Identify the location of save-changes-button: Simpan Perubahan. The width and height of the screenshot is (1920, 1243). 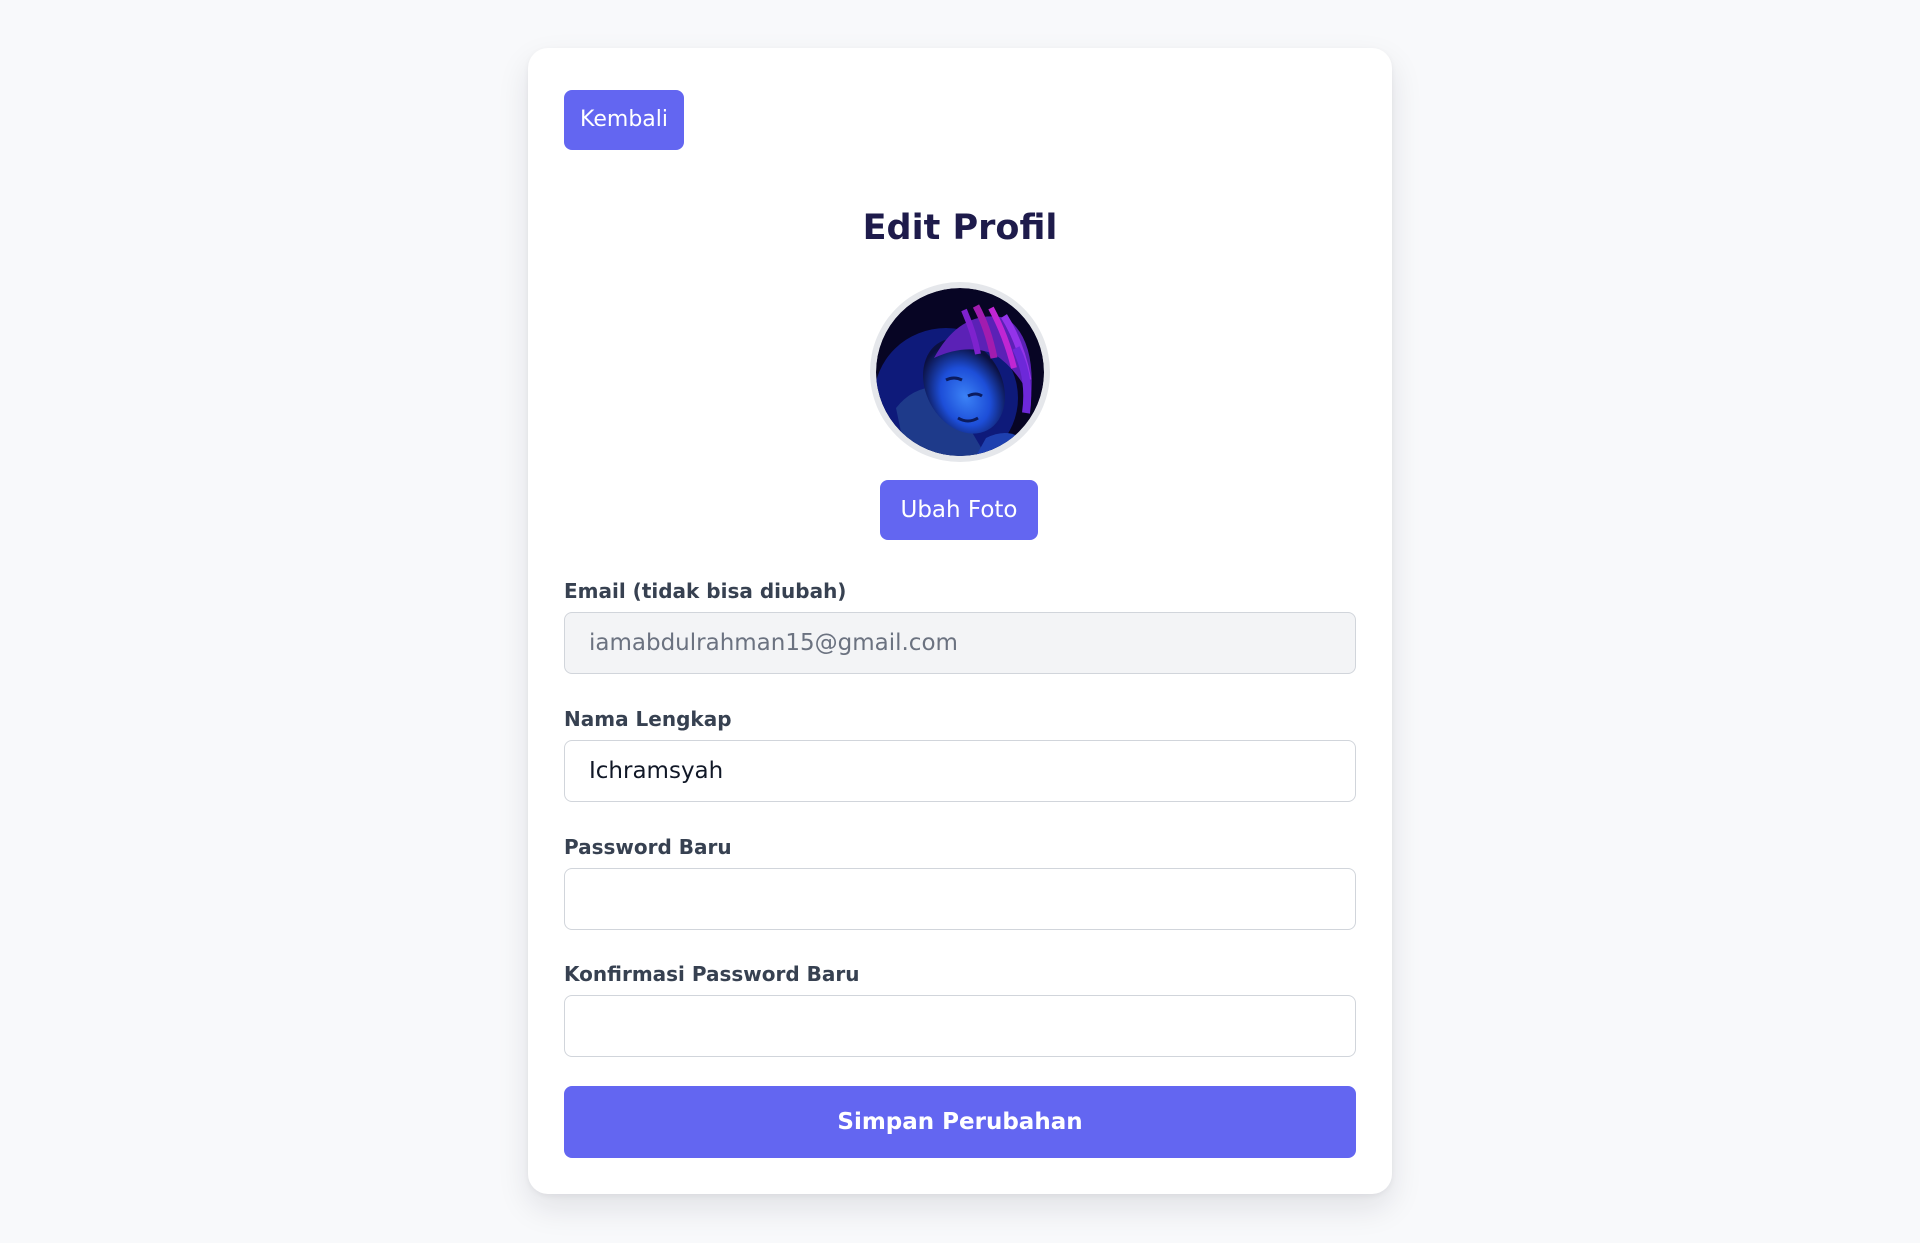
(960, 1122).